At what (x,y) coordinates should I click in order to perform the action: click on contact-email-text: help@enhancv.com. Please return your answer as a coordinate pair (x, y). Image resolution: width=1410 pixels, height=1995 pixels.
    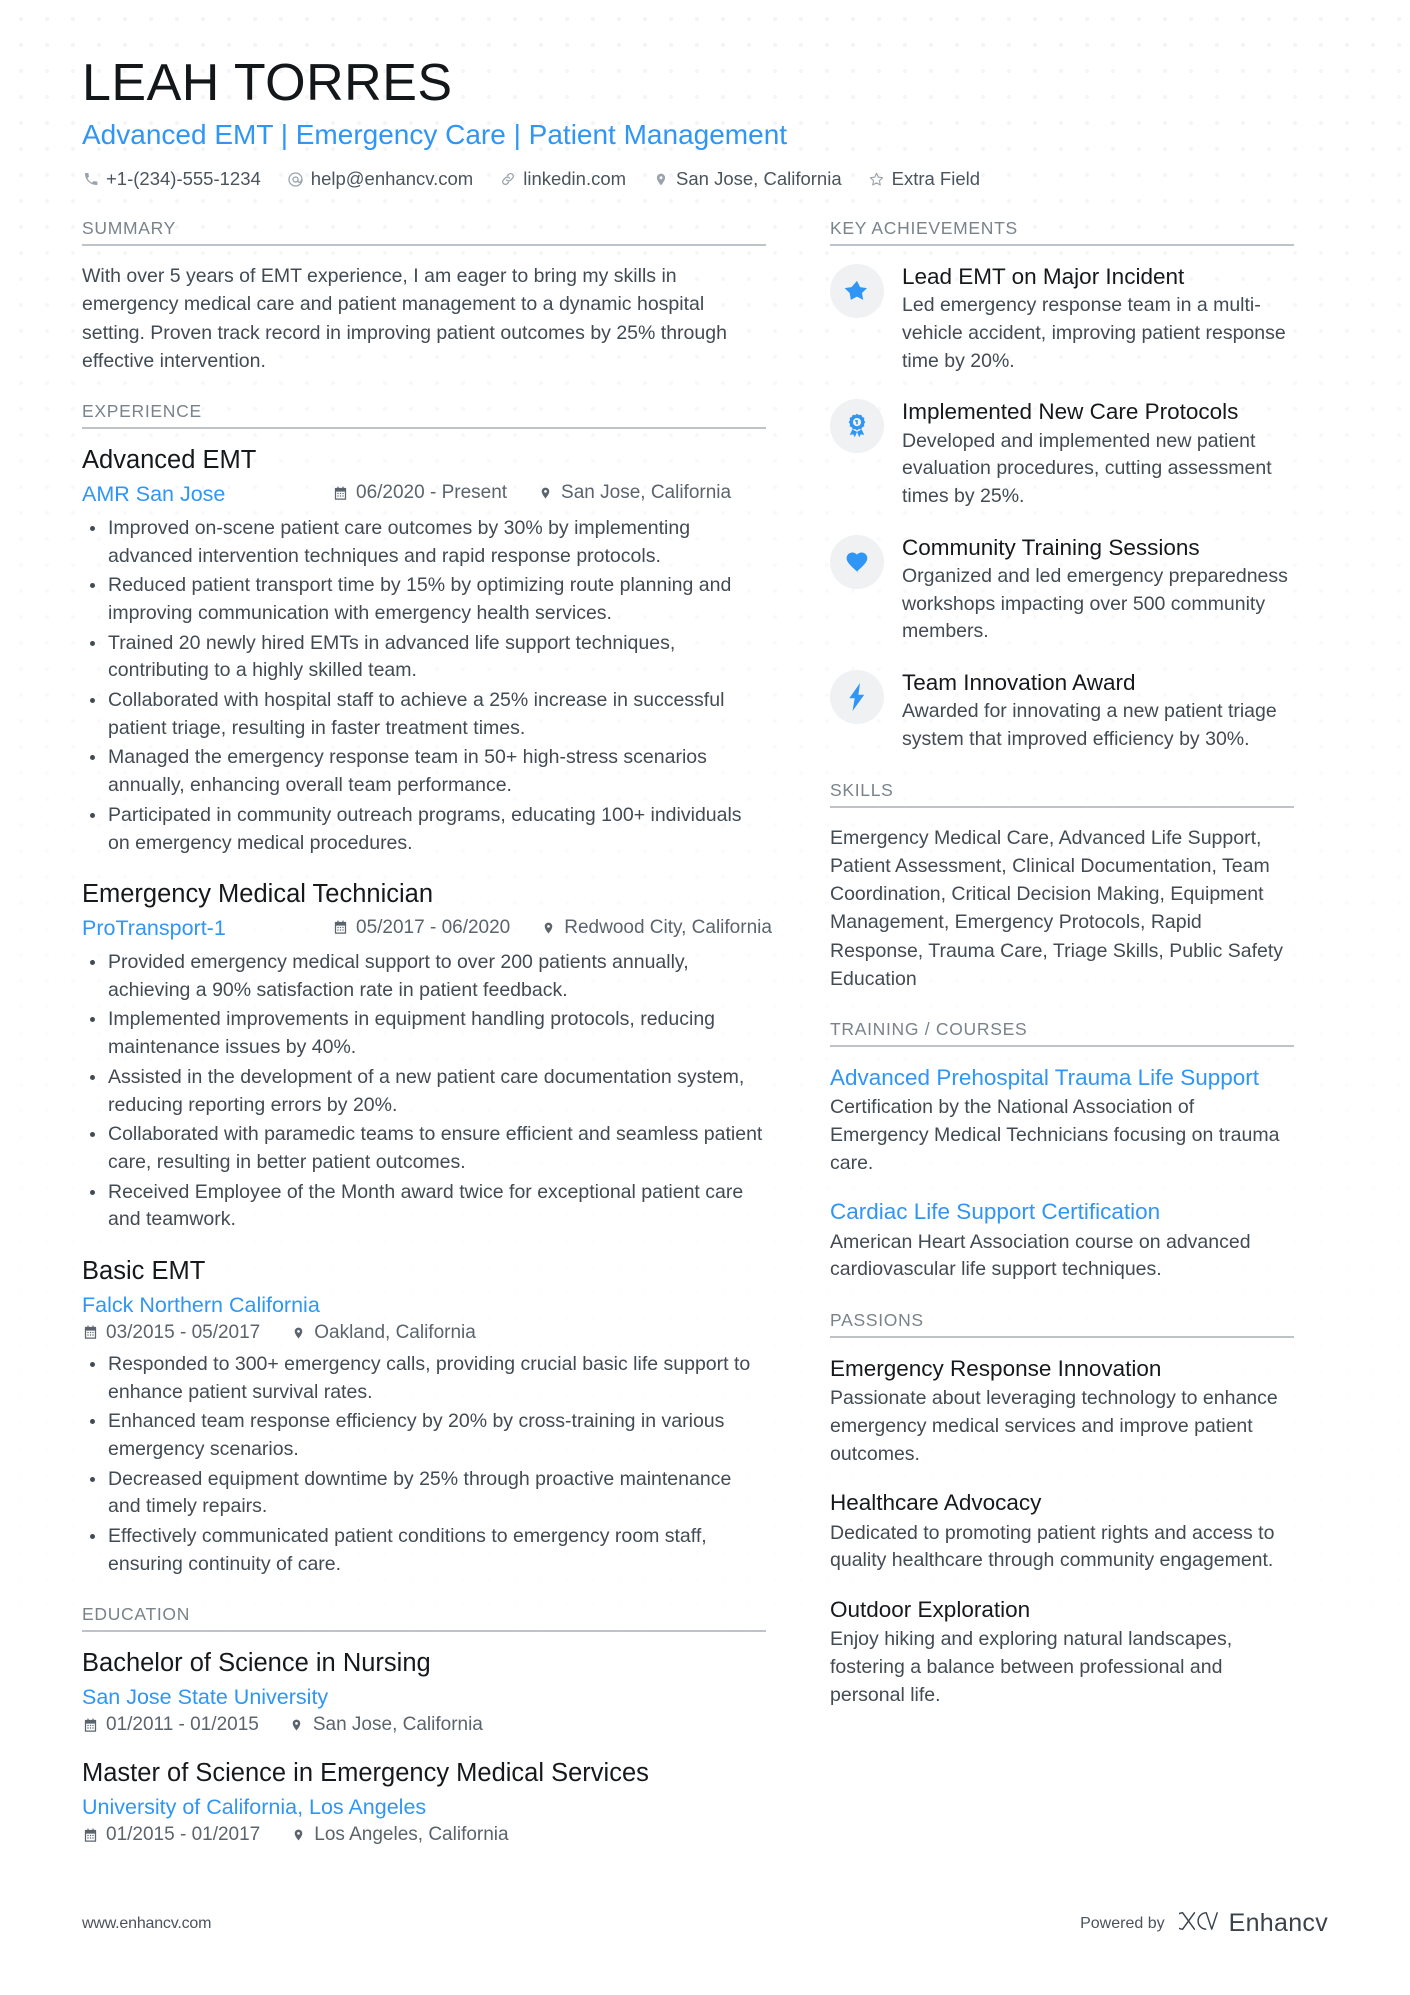
    Looking at the image, I should click on (392, 179).